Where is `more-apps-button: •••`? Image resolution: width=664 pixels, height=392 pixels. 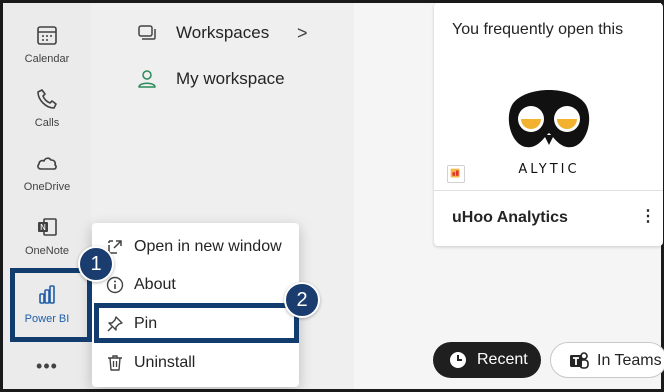 more-apps-button: ••• is located at coordinates (47, 366).